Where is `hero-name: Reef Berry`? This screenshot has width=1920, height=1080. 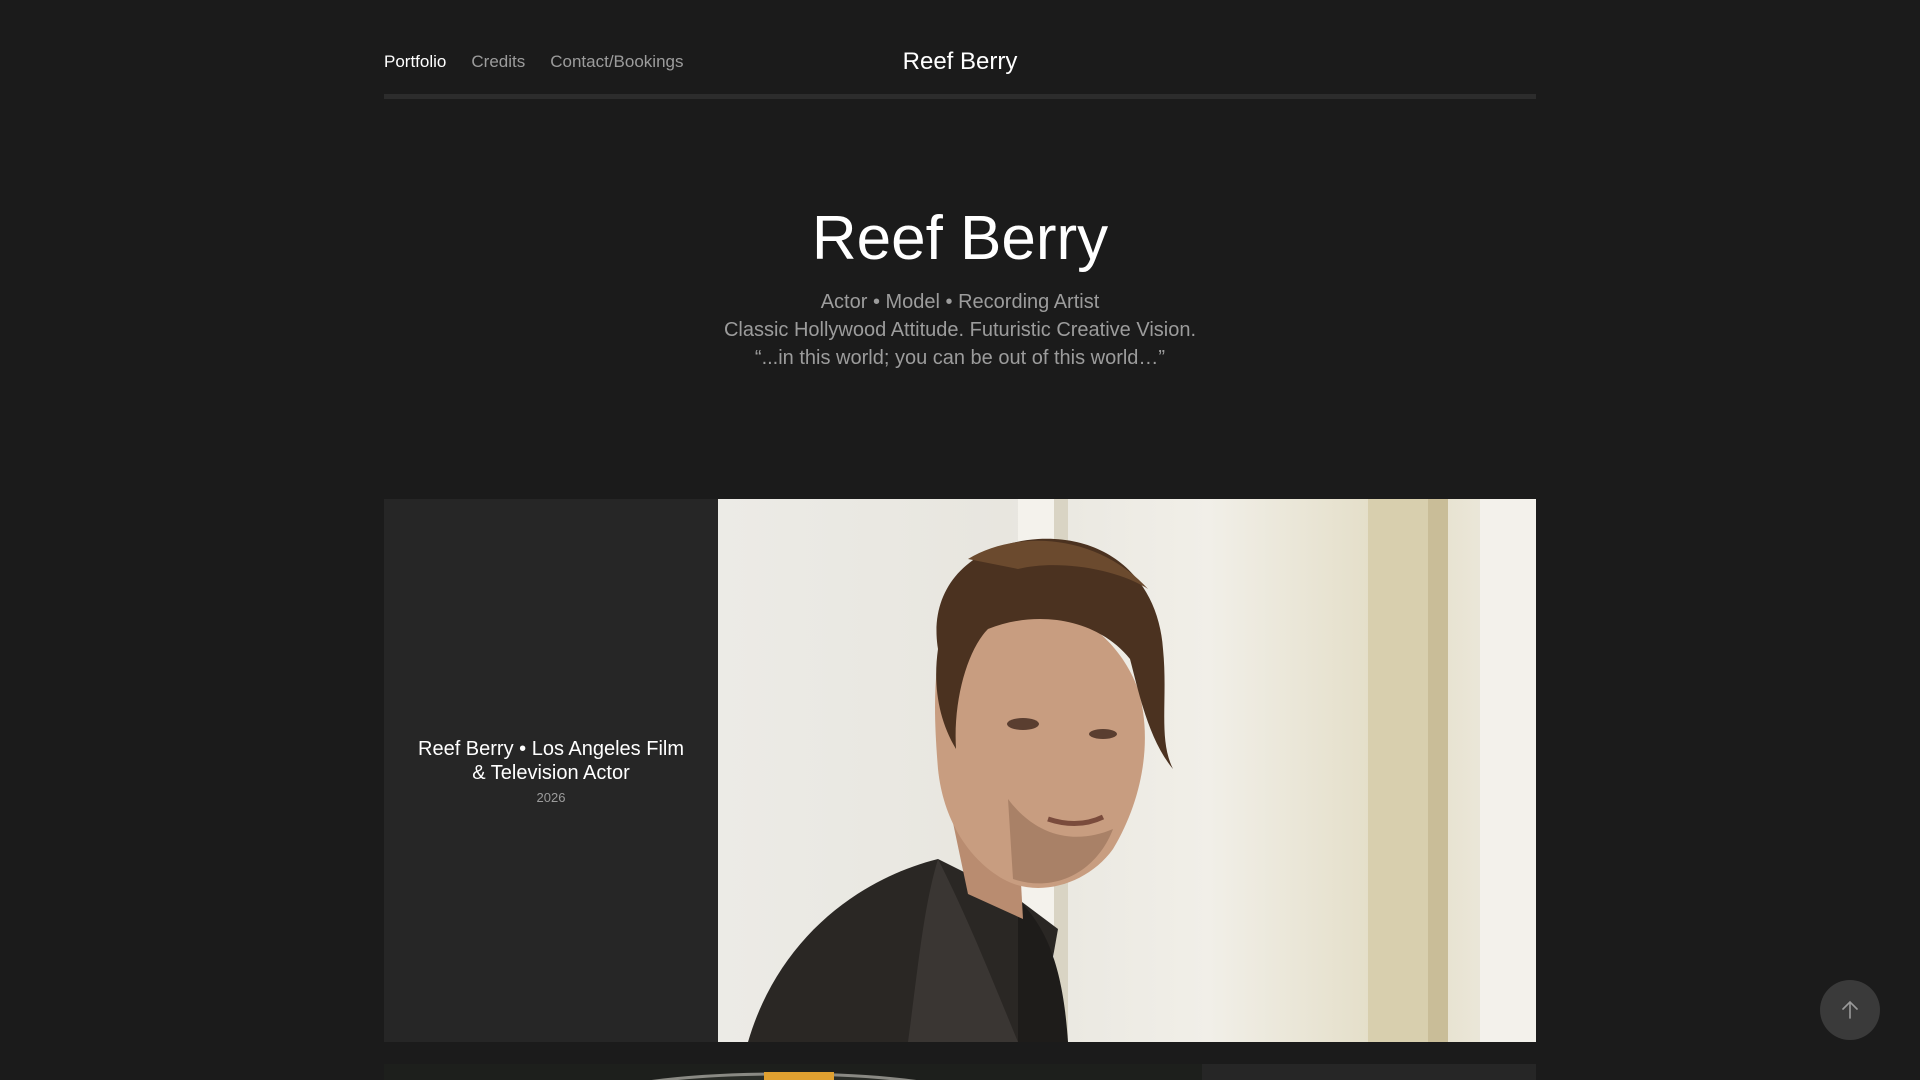
hero-name: Reef Berry is located at coordinates (960, 238).